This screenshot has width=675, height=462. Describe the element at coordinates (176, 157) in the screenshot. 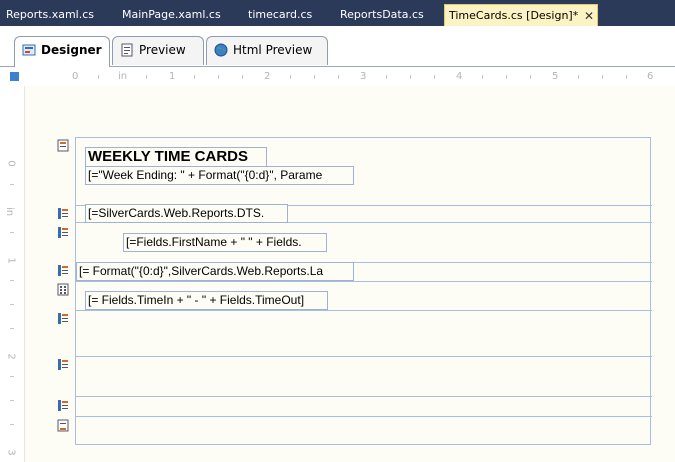

I see `report-title-textbox: WEEKLY TIME CARDS` at that location.